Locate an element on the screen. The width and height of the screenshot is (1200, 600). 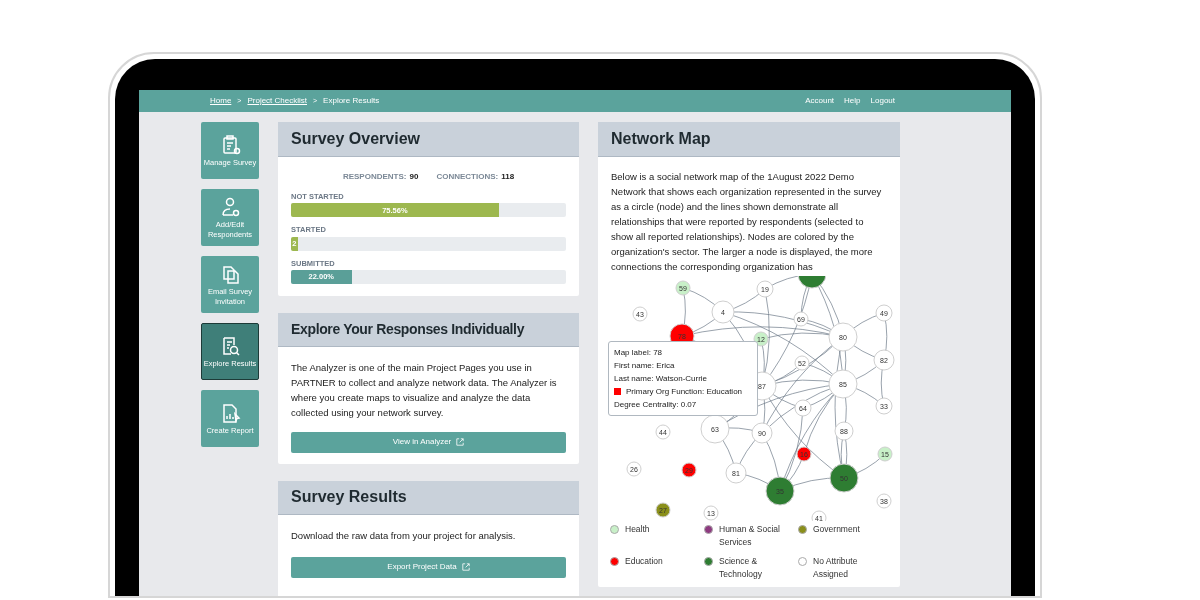
legend-label: Education is located at coordinates (644, 561).